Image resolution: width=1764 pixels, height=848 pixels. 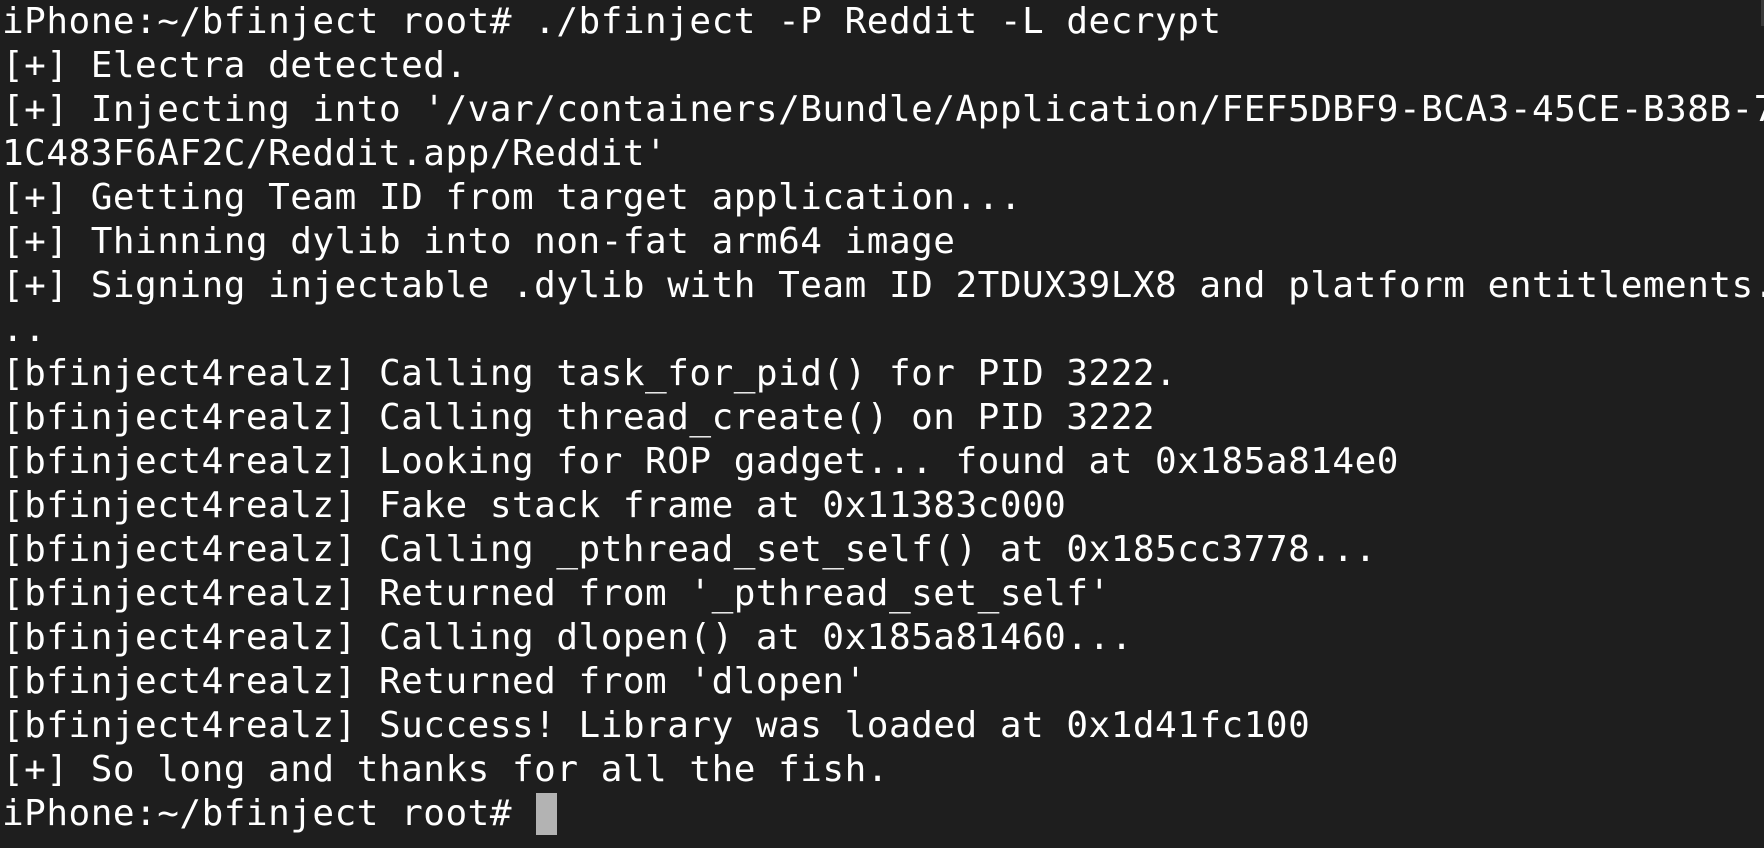 What do you see at coordinates (235, 65) in the screenshot?
I see `terminal-line: [+] Electra detected.` at bounding box center [235, 65].